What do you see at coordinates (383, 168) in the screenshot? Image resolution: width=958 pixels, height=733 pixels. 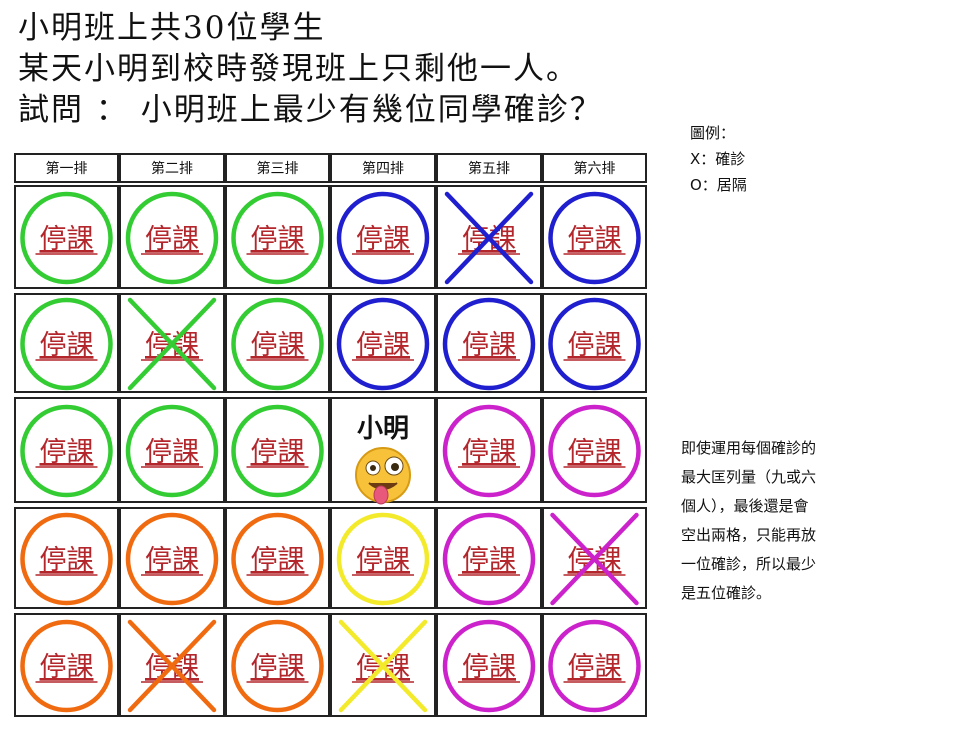 I see `column-header-label: 第四排` at bounding box center [383, 168].